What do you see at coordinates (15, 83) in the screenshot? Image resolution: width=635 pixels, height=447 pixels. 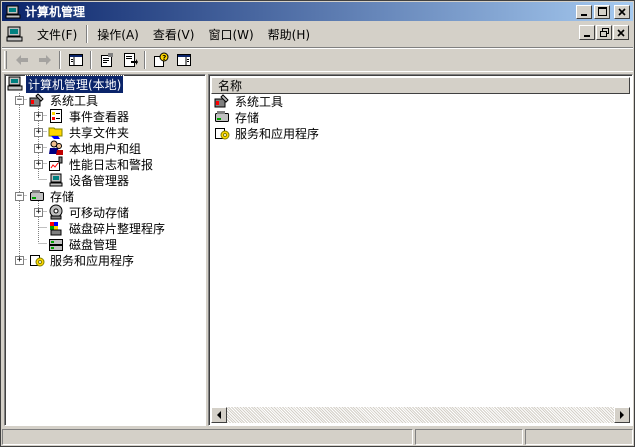 I see `computer-icon` at bounding box center [15, 83].